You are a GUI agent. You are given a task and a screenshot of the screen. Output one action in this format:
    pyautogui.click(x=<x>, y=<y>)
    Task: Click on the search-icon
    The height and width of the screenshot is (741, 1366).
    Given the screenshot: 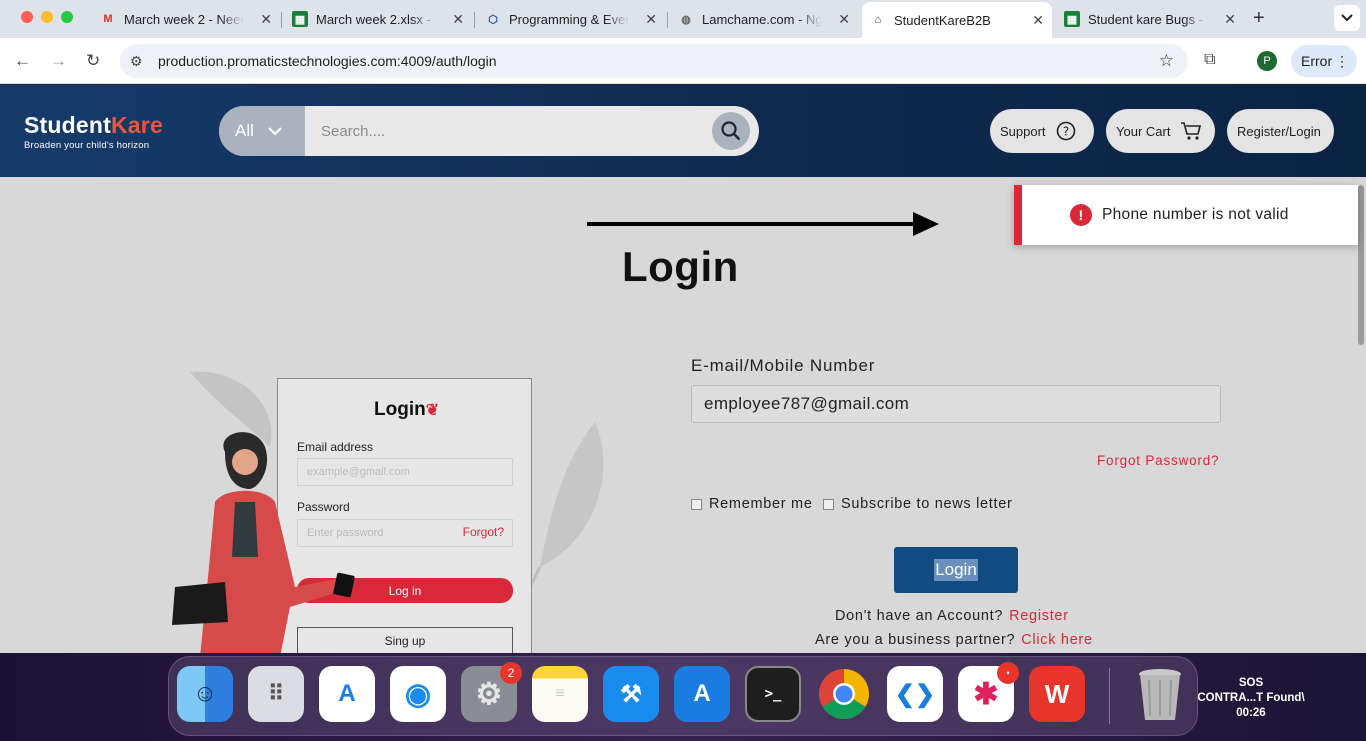 What is the action you would take?
    pyautogui.click(x=731, y=131)
    